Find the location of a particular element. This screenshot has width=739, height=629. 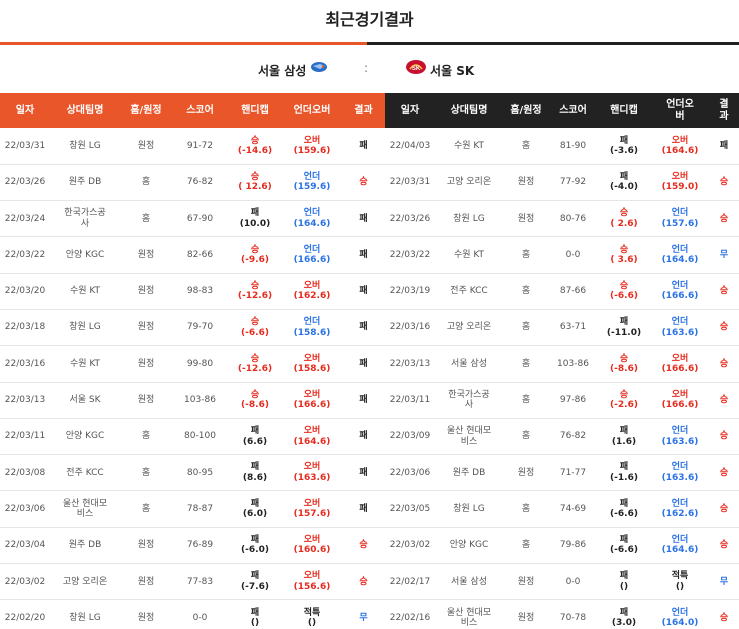

cell-text: 91-72 is located at coordinates (200, 145).